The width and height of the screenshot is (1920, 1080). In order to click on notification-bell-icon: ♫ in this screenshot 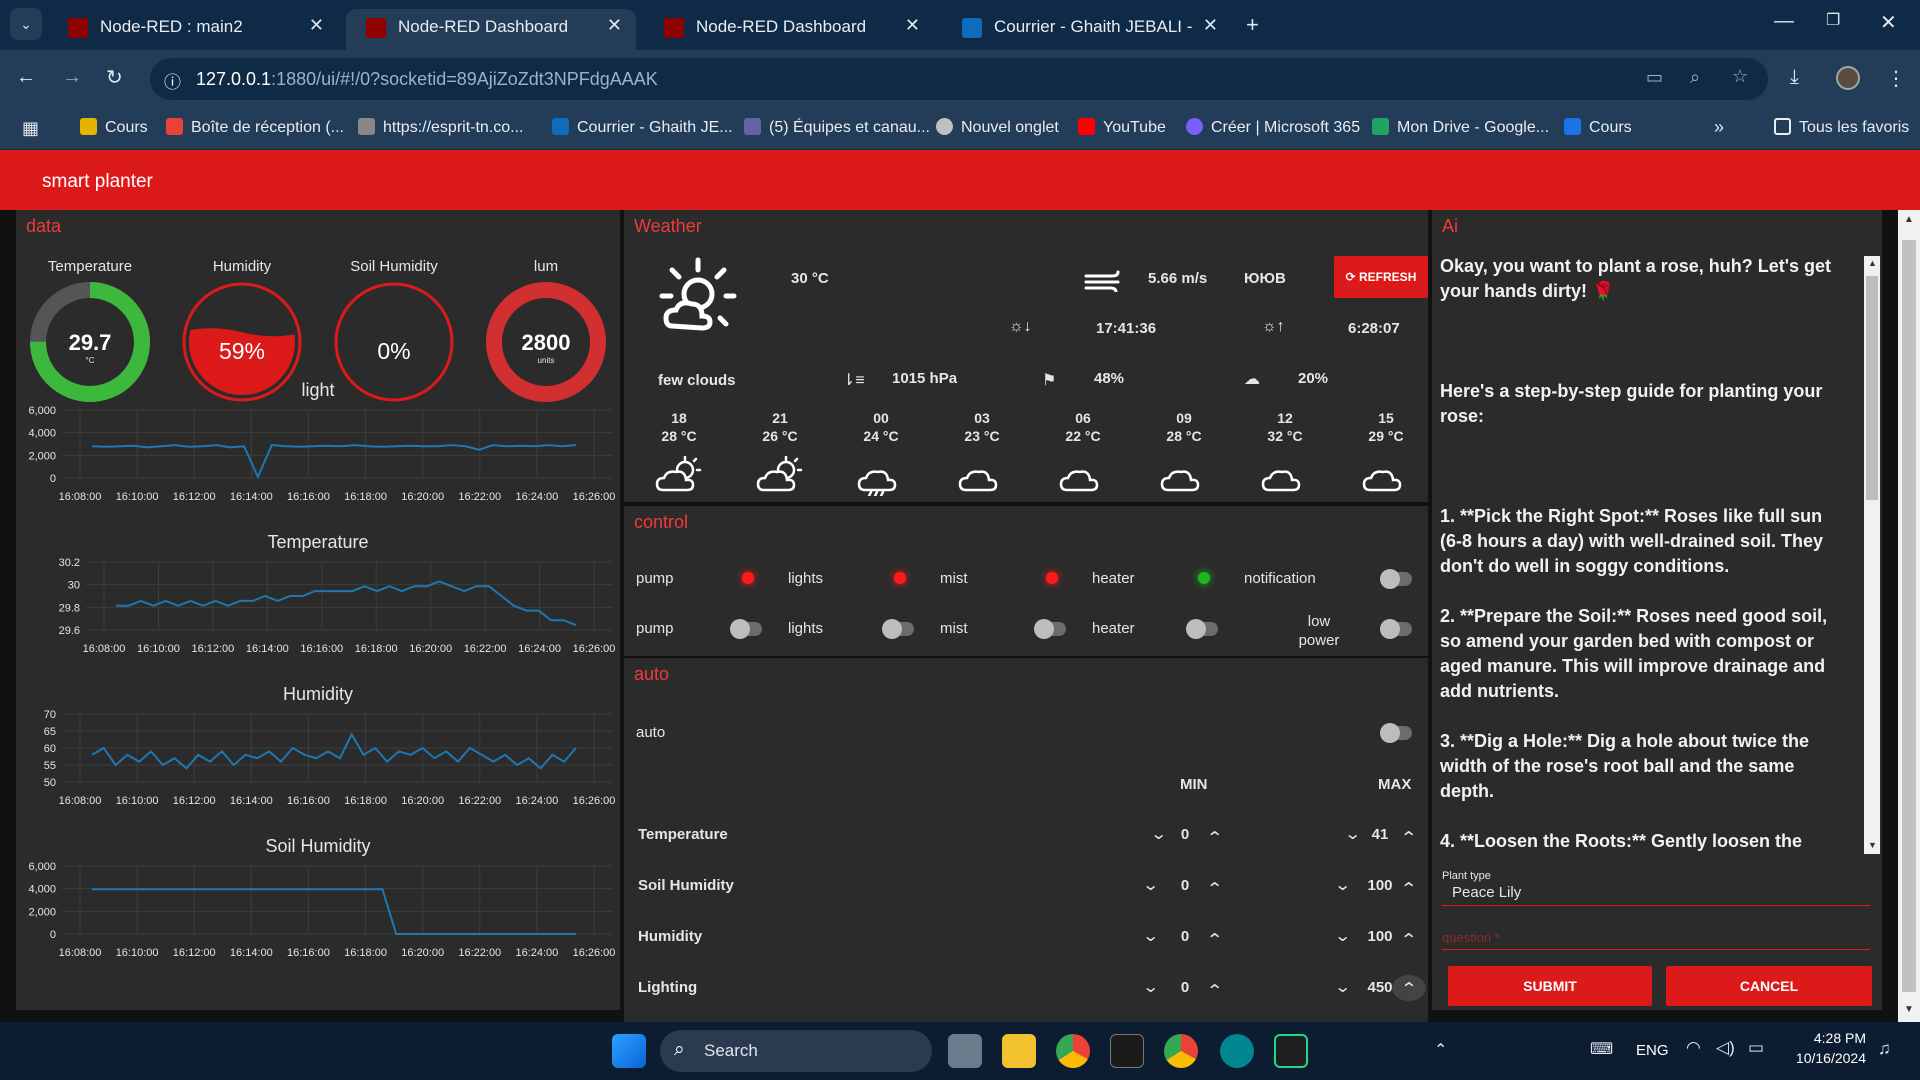, I will do `click(1884, 1049)`.